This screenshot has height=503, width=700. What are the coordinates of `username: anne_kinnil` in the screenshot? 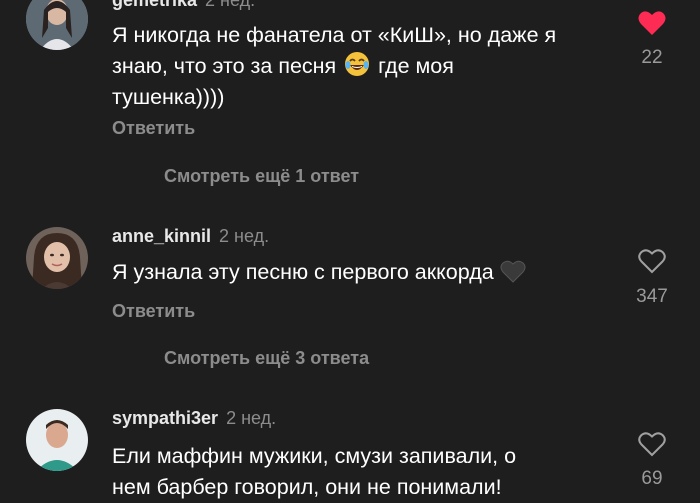 It's located at (161, 236).